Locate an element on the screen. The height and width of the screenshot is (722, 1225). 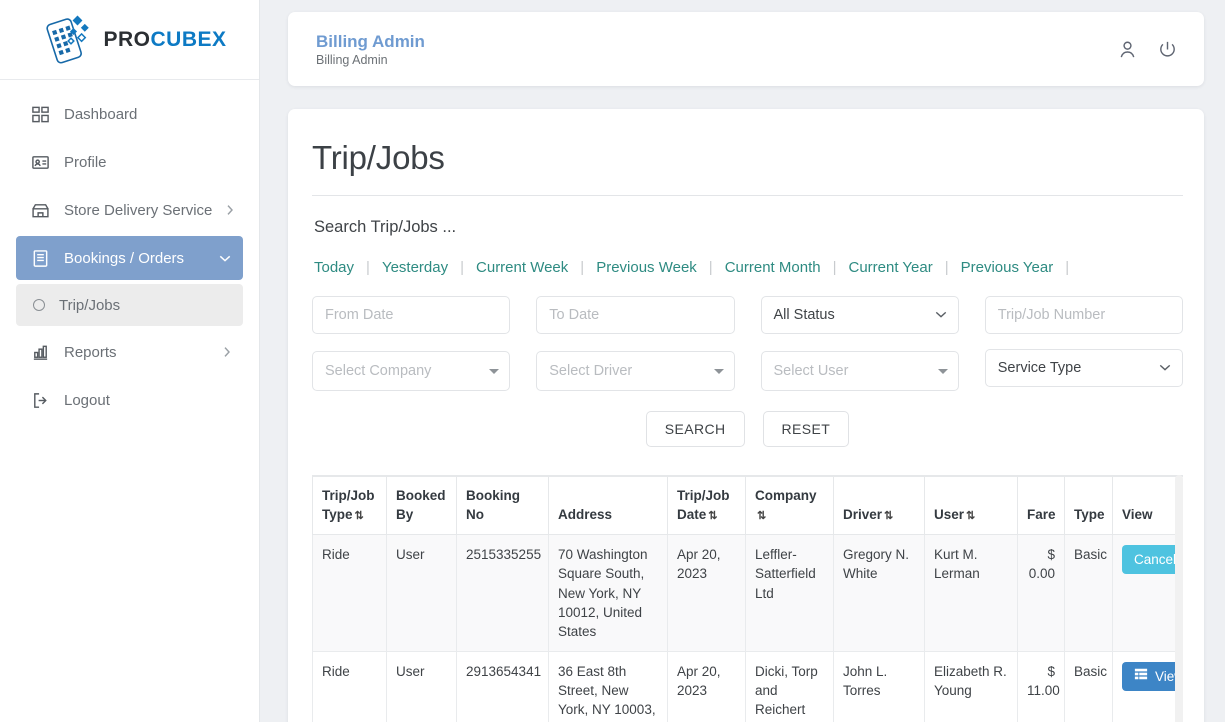
table-vertical-scrollbar is located at coordinates (1179, 598).